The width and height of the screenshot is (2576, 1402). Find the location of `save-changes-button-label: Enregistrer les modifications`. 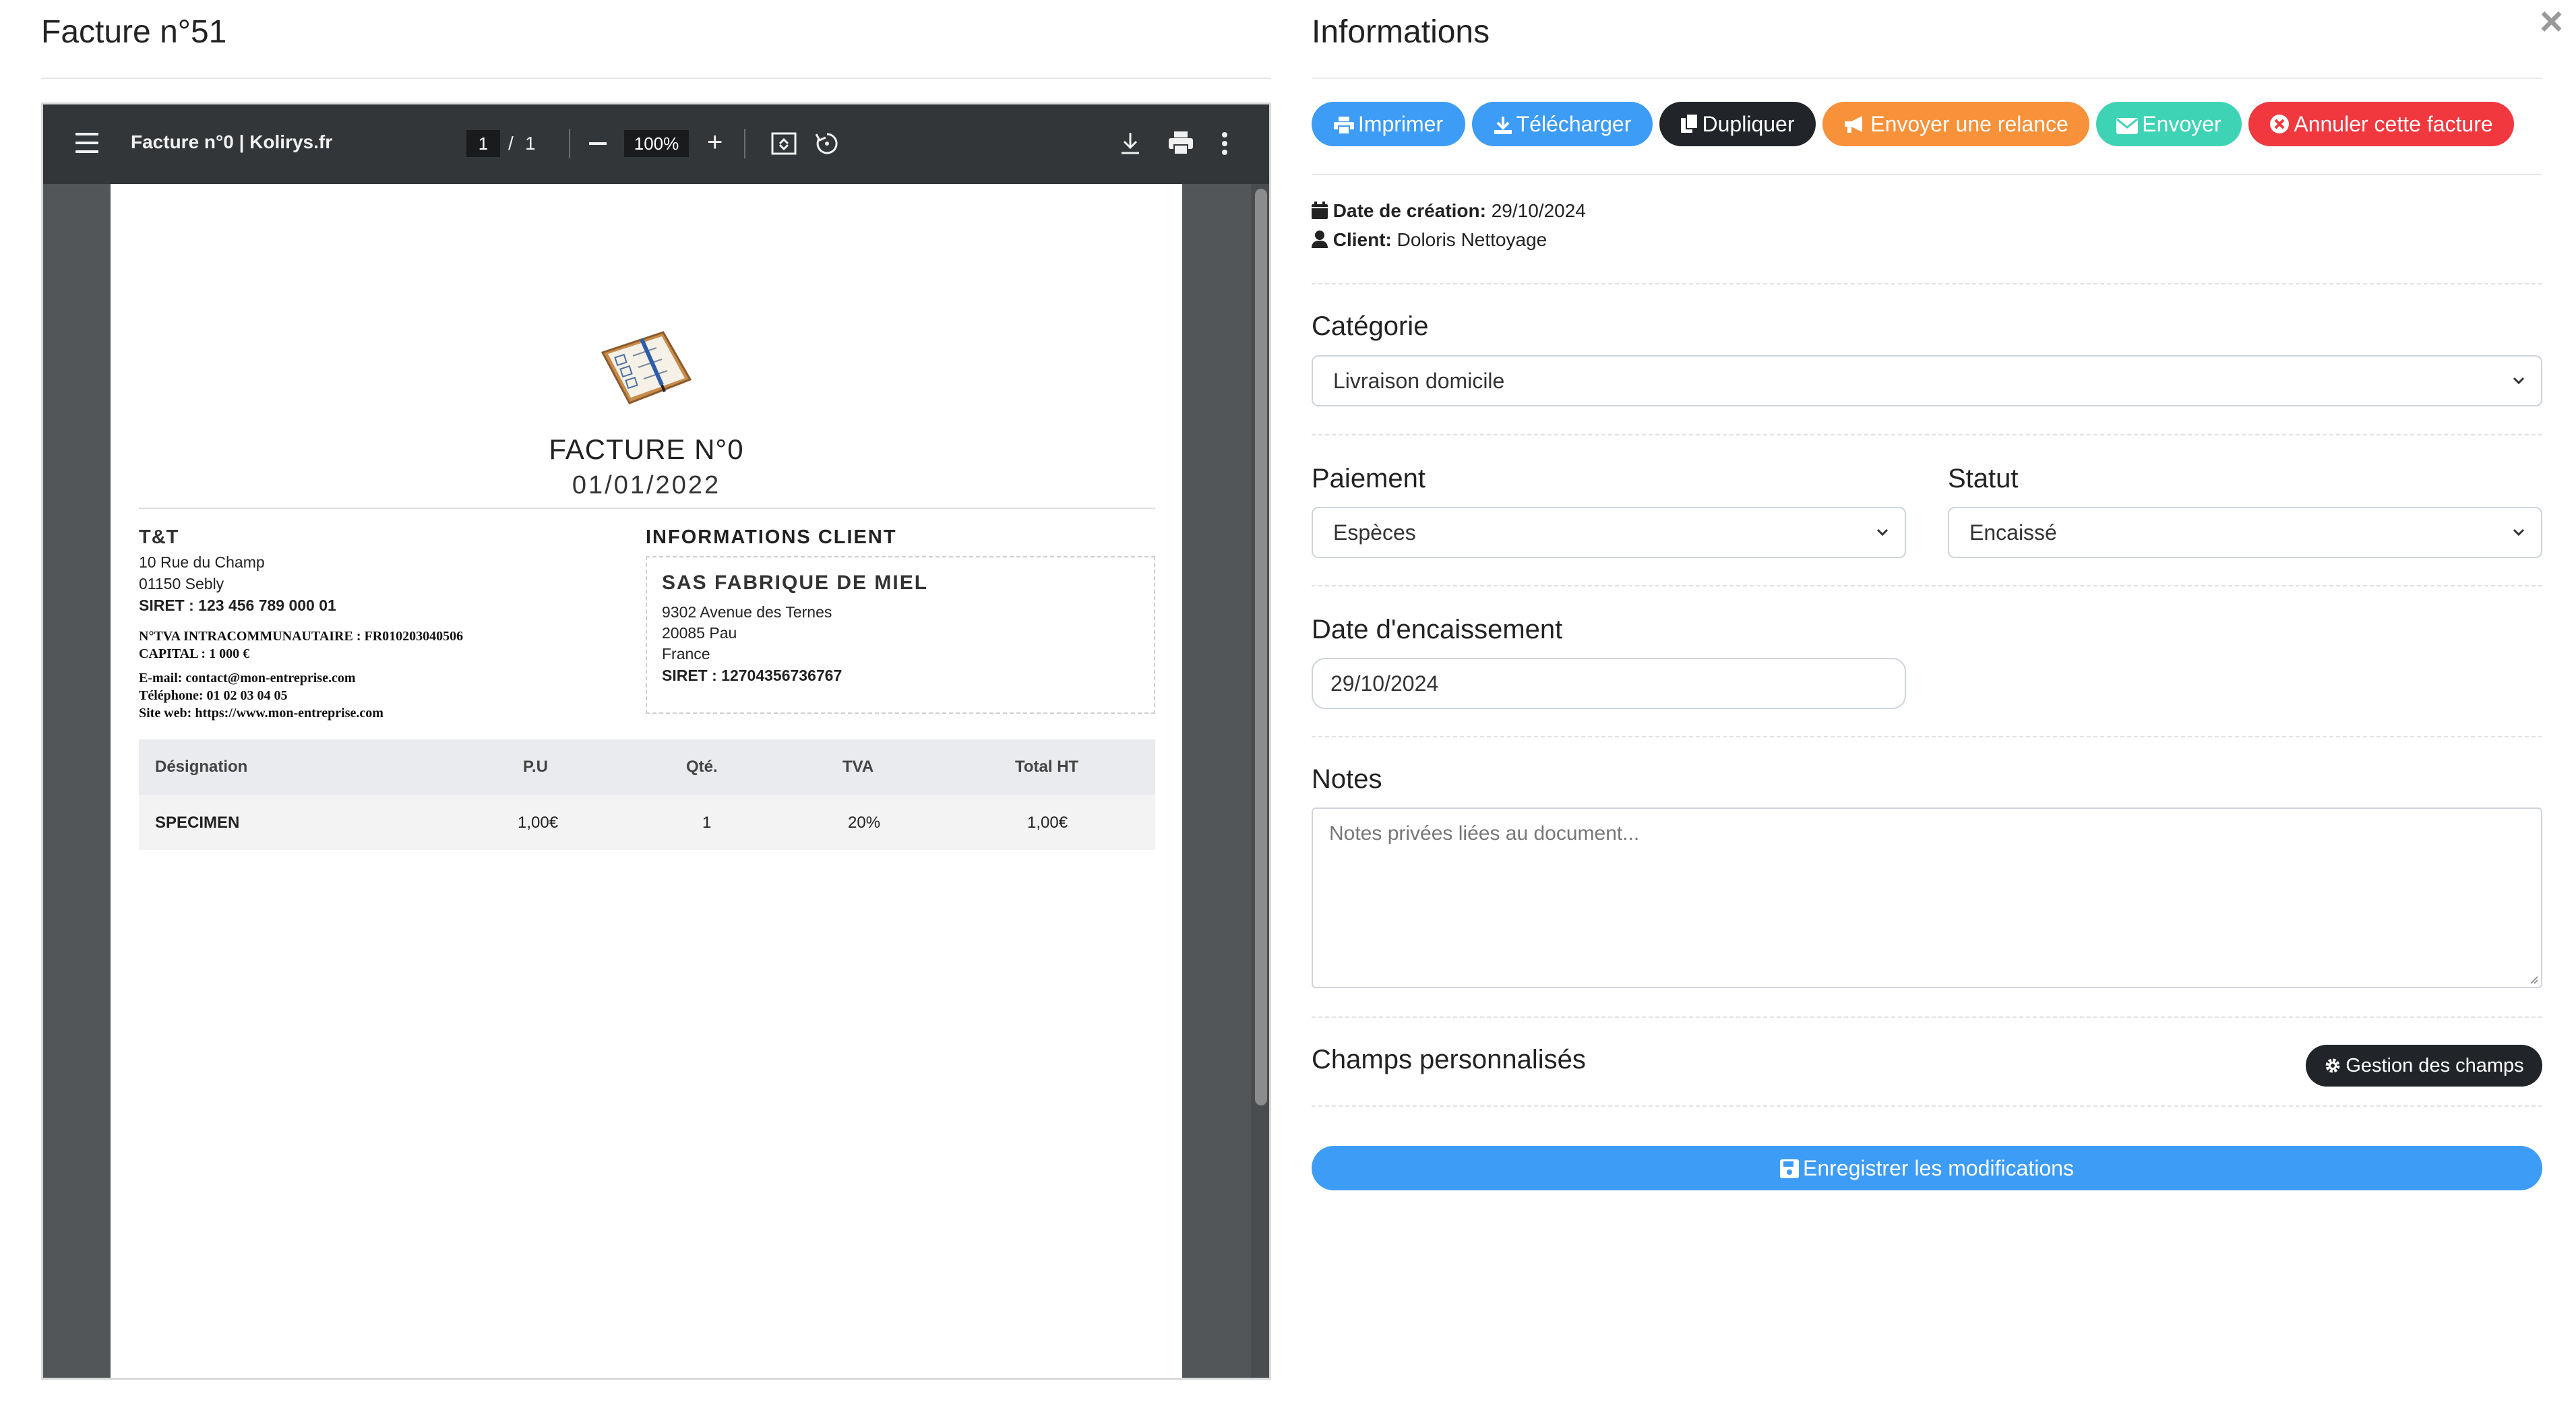

save-changes-button-label: Enregistrer les modifications is located at coordinates (1939, 1168).